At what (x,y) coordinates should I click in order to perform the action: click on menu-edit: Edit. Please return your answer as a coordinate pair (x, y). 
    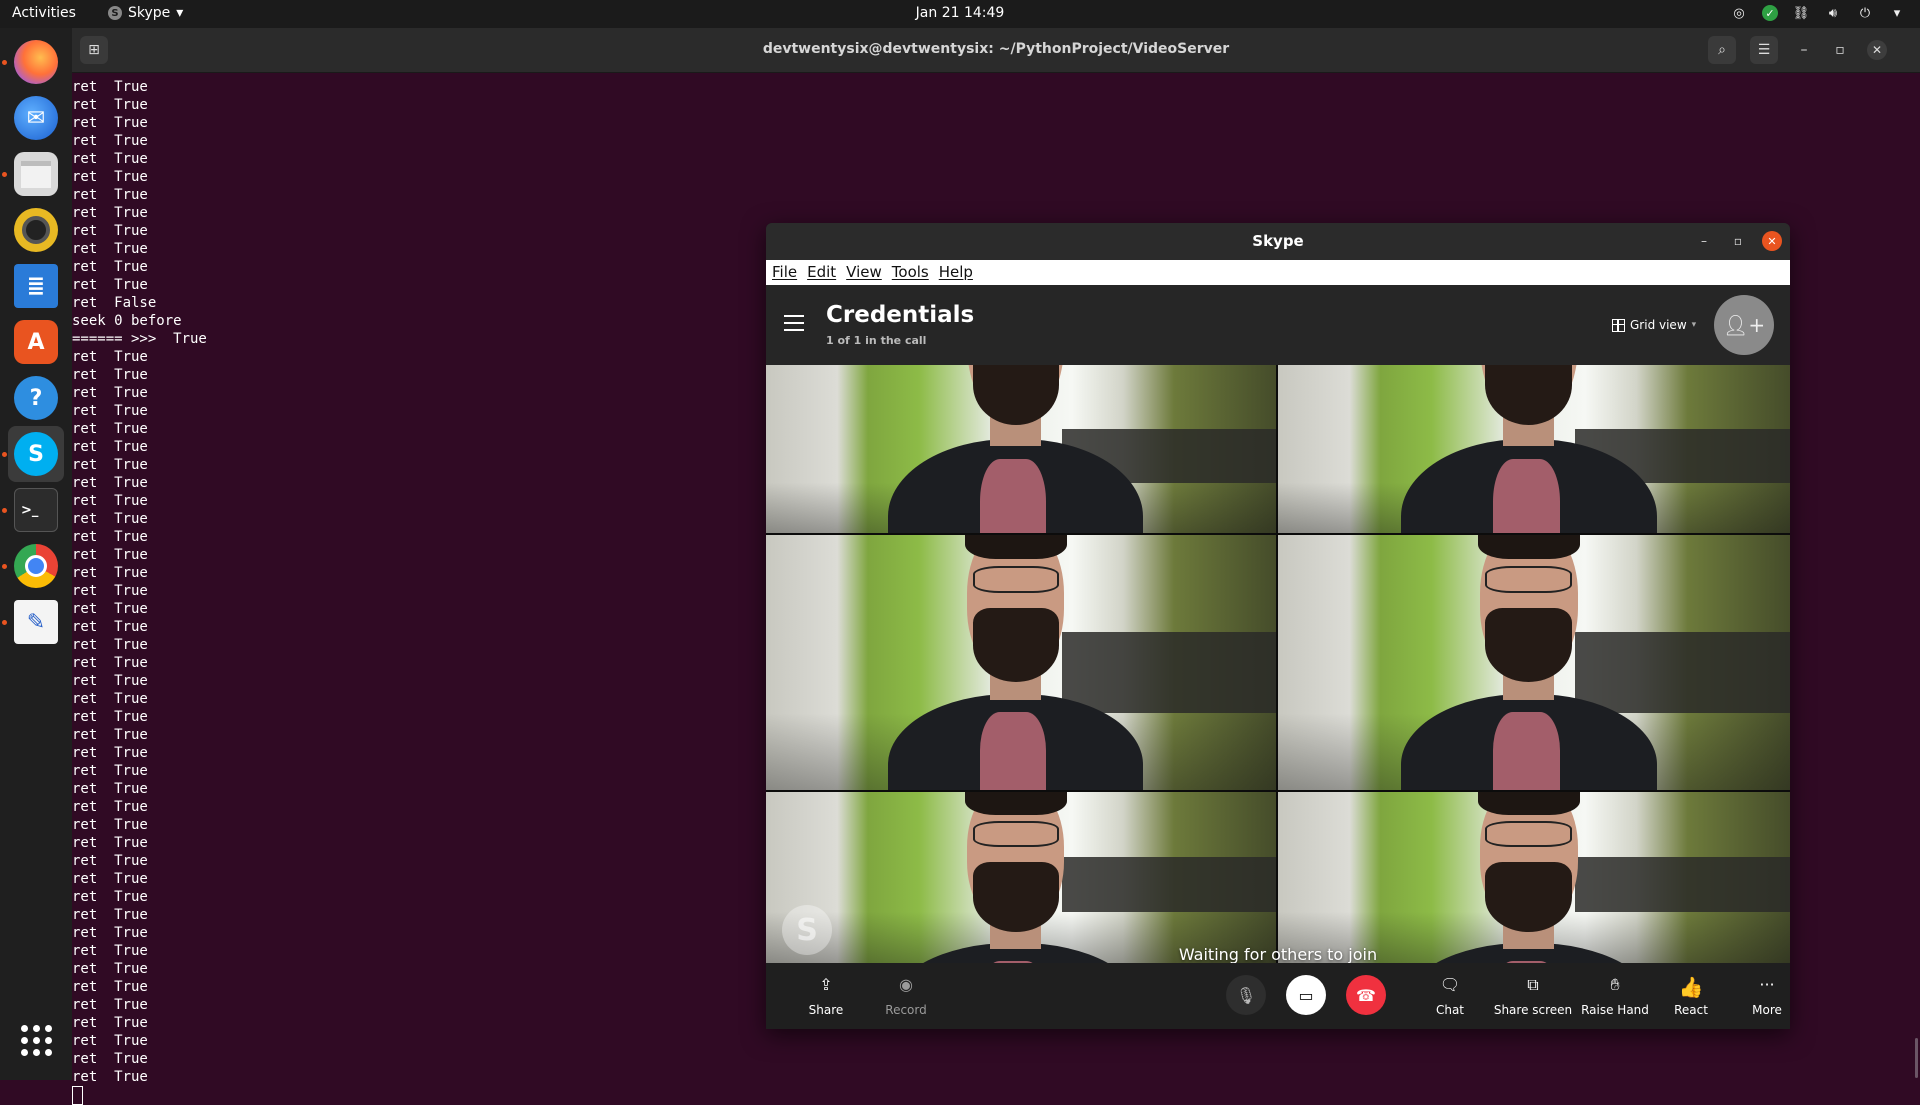
    Looking at the image, I should click on (821, 272).